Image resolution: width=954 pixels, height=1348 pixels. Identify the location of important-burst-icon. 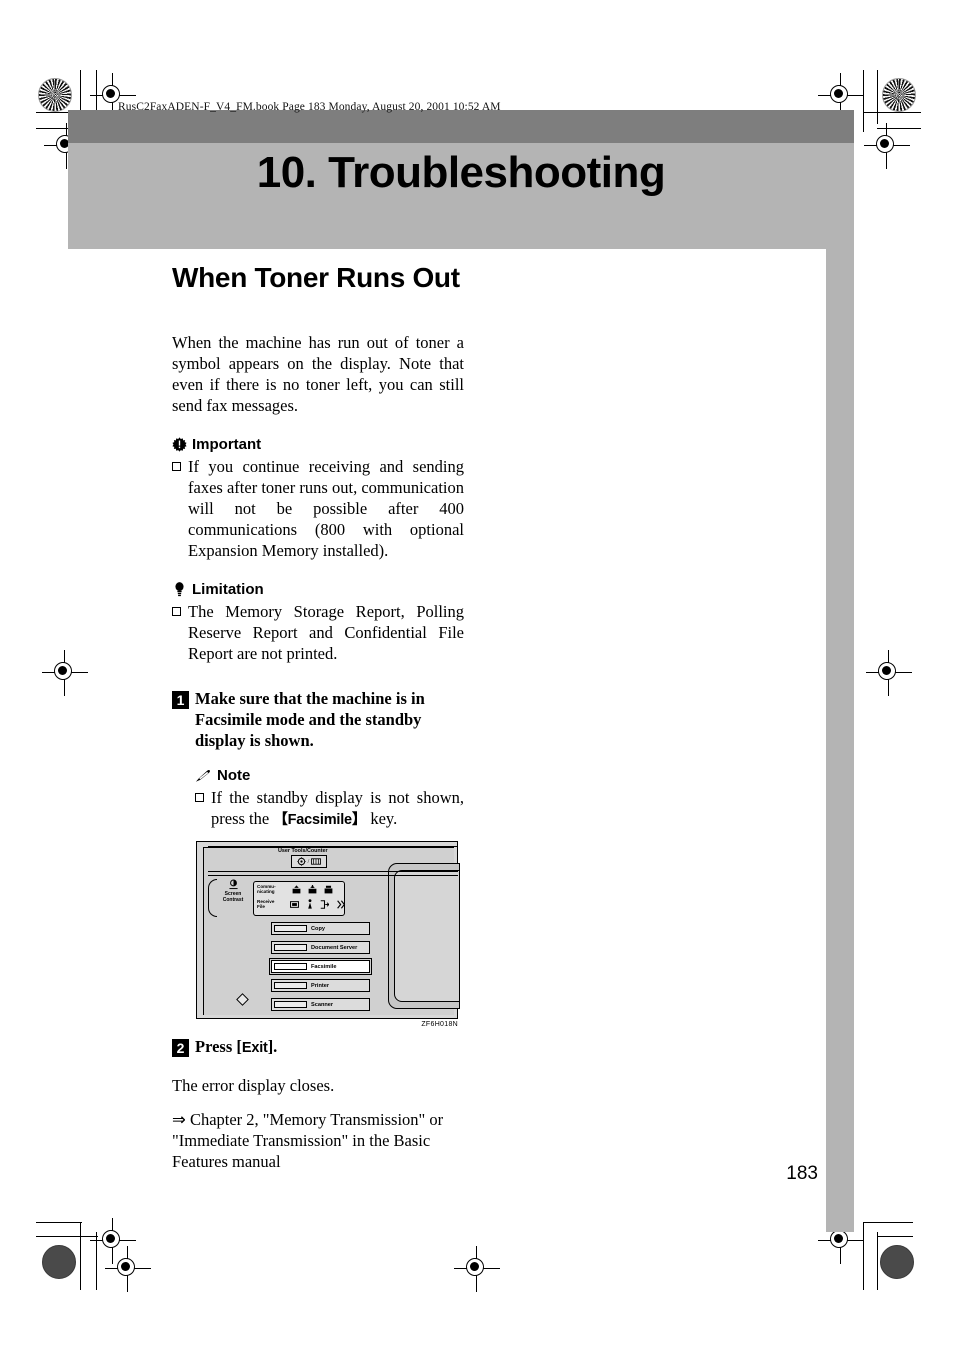
(179, 444).